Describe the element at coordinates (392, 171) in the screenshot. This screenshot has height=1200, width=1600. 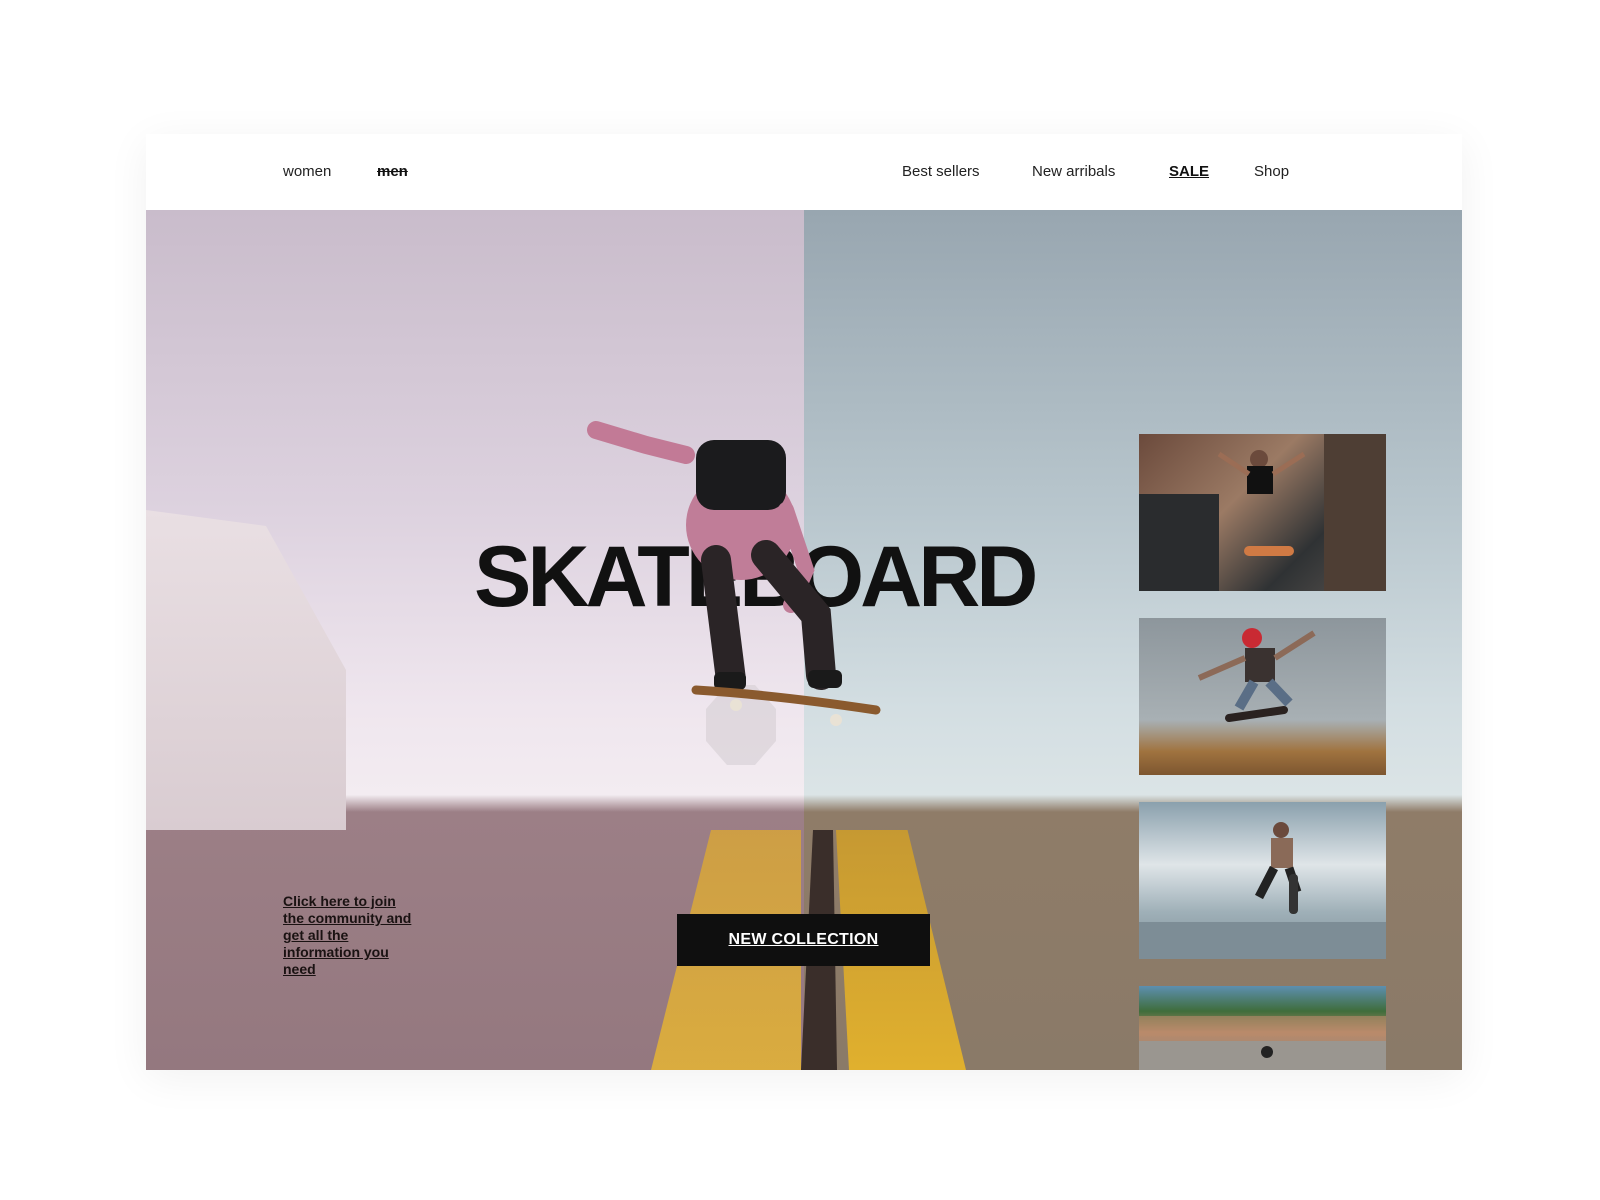
I see `nav-men: men` at that location.